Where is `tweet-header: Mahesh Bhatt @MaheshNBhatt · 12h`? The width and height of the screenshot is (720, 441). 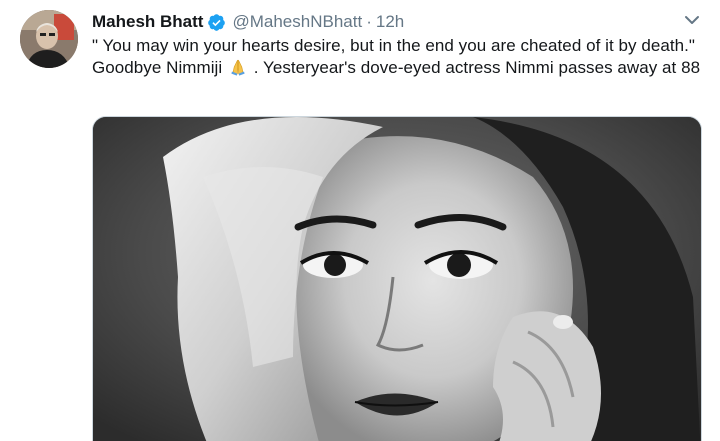 tweet-header: Mahesh Bhatt @MaheshNBhatt · 12h is located at coordinates (248, 22).